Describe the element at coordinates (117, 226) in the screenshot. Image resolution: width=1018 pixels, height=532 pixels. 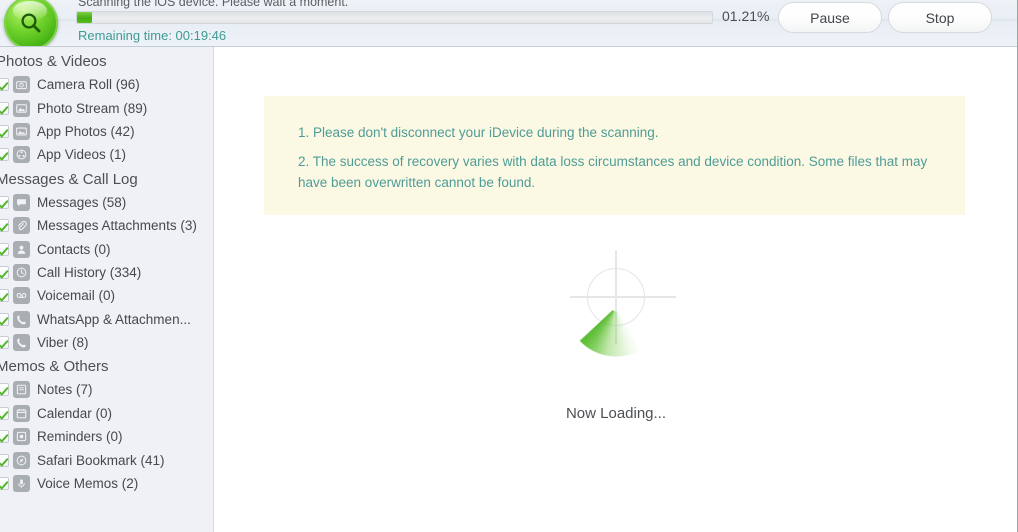
I see `sidebar-item-label: Messages Attachments (3)` at that location.